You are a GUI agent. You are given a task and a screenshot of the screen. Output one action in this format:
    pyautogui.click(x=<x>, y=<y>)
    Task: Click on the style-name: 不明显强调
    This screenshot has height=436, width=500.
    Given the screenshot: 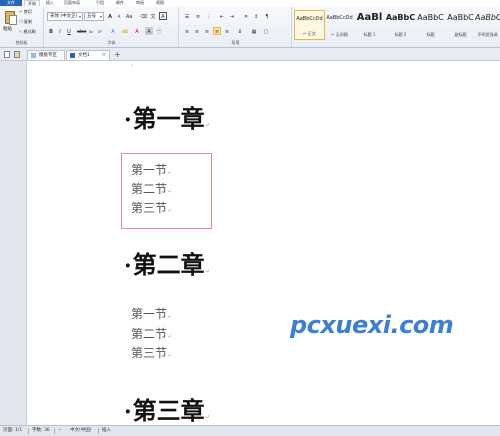 What is the action you would take?
    pyautogui.click(x=487, y=34)
    